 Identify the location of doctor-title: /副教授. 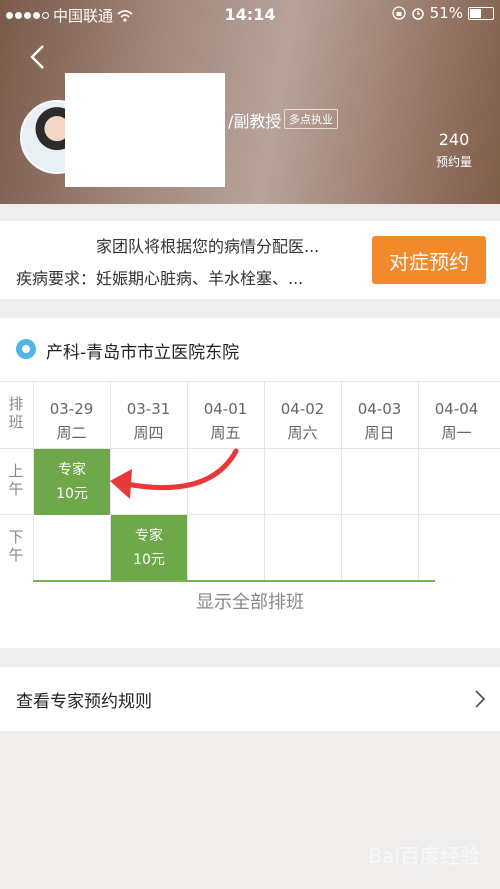
(255, 121).